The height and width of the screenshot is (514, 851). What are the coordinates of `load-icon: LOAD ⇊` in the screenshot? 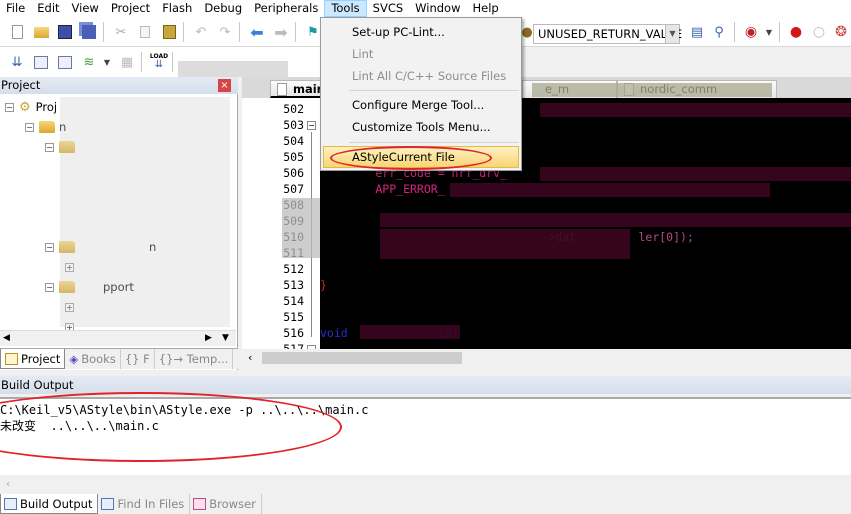 It's located at (159, 61).